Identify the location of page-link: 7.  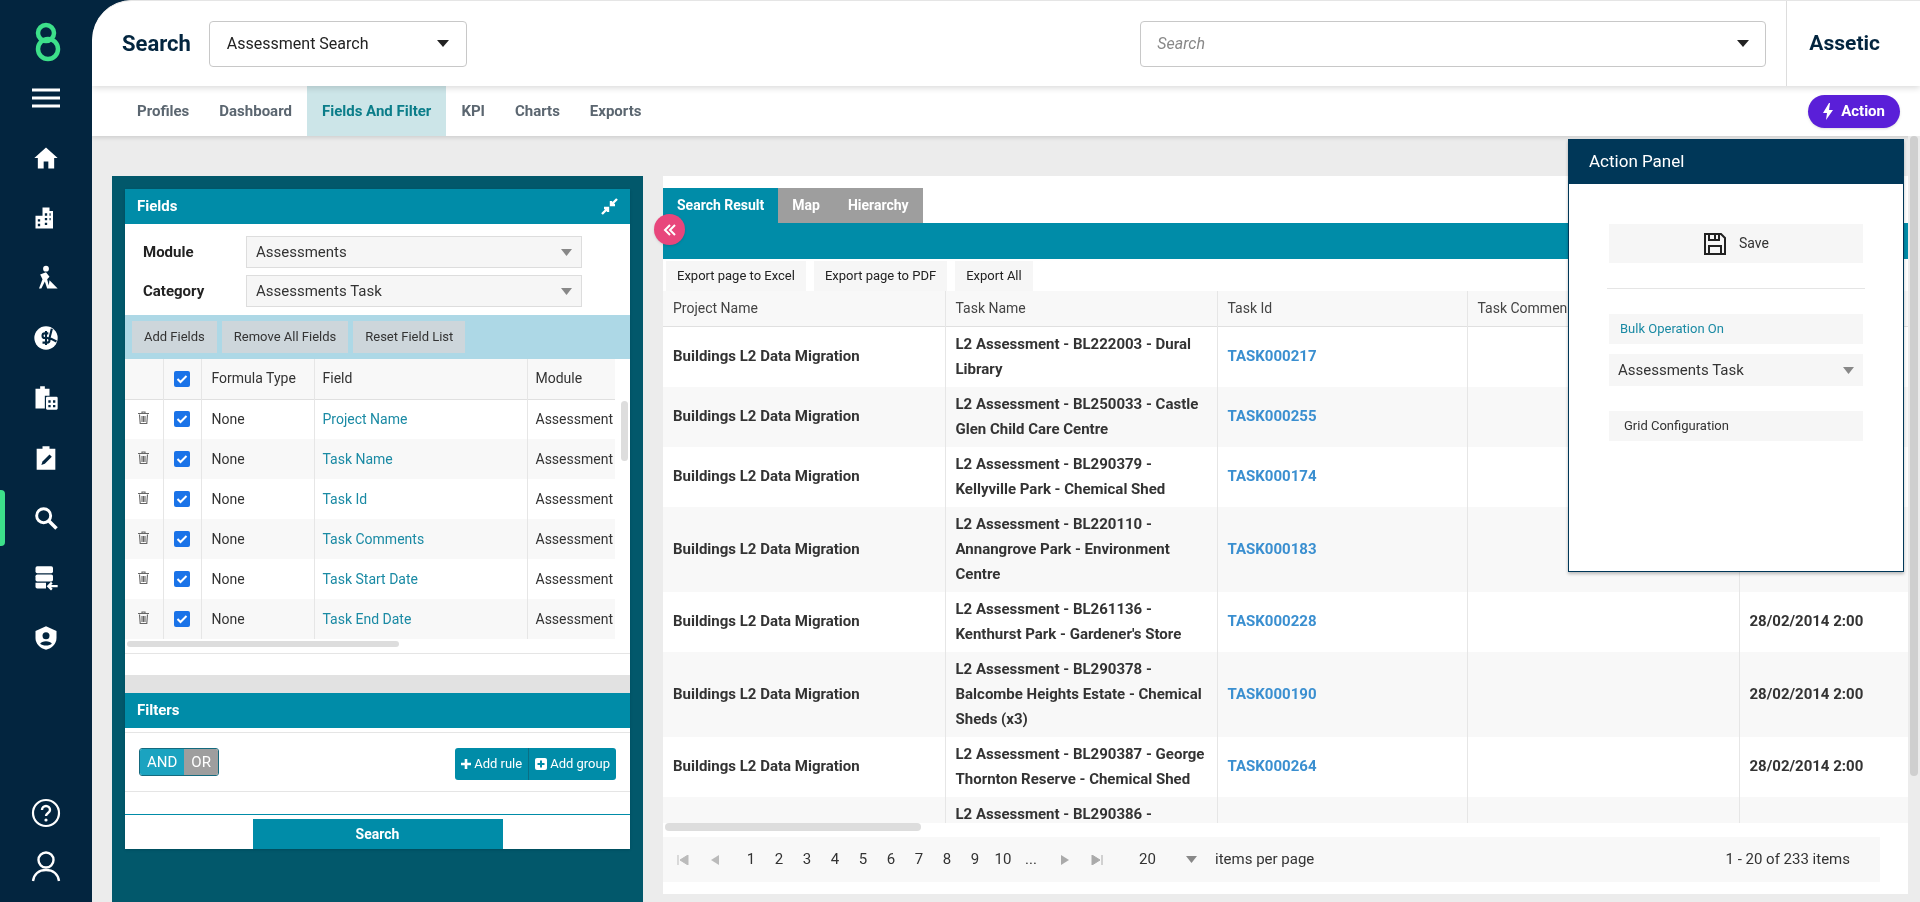
(919, 859).